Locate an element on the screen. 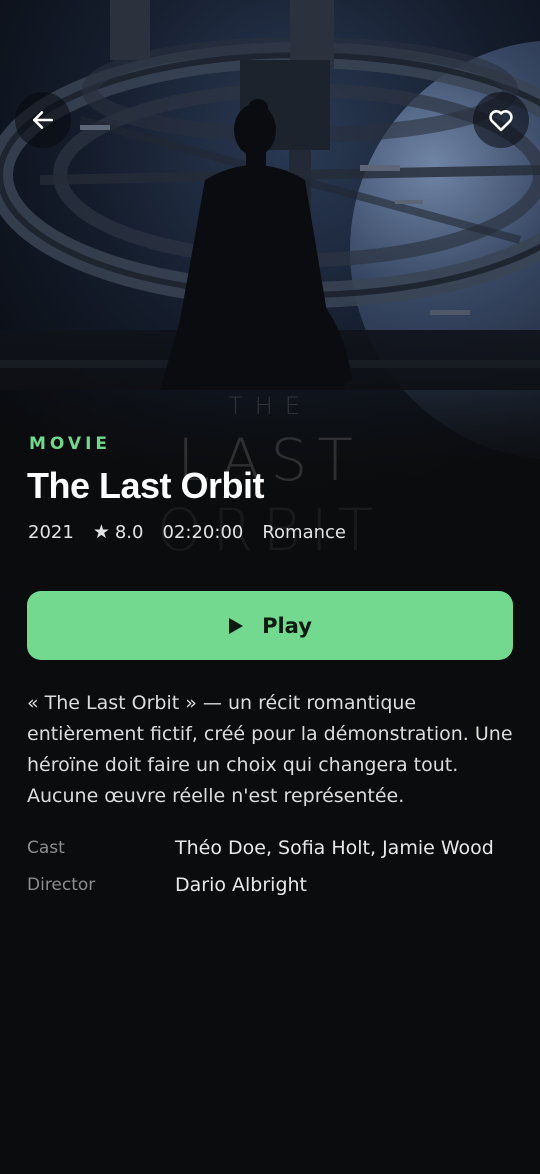 The image size is (540, 1174). star-icon: ★ is located at coordinates (101, 532).